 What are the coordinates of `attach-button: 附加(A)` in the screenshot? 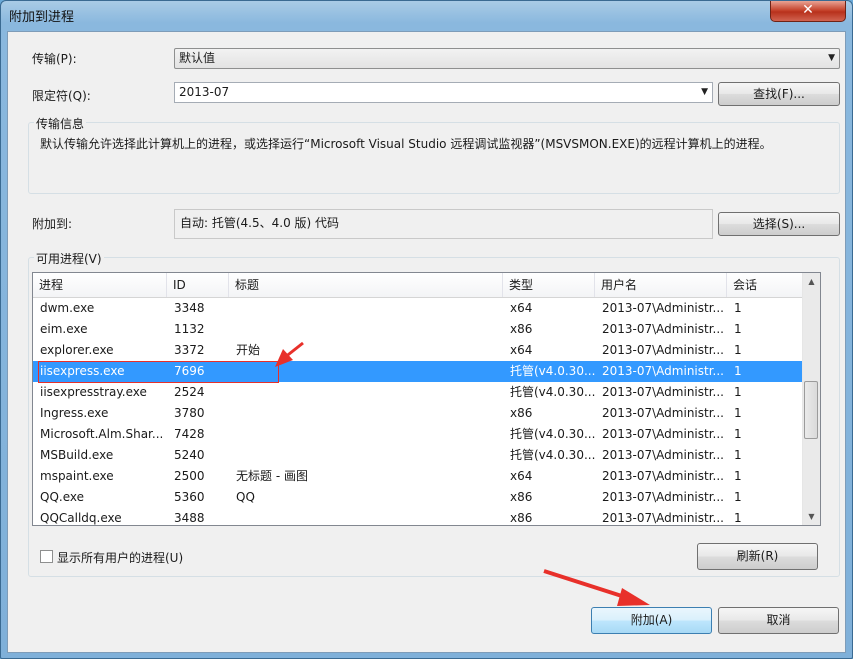 It's located at (651, 620).